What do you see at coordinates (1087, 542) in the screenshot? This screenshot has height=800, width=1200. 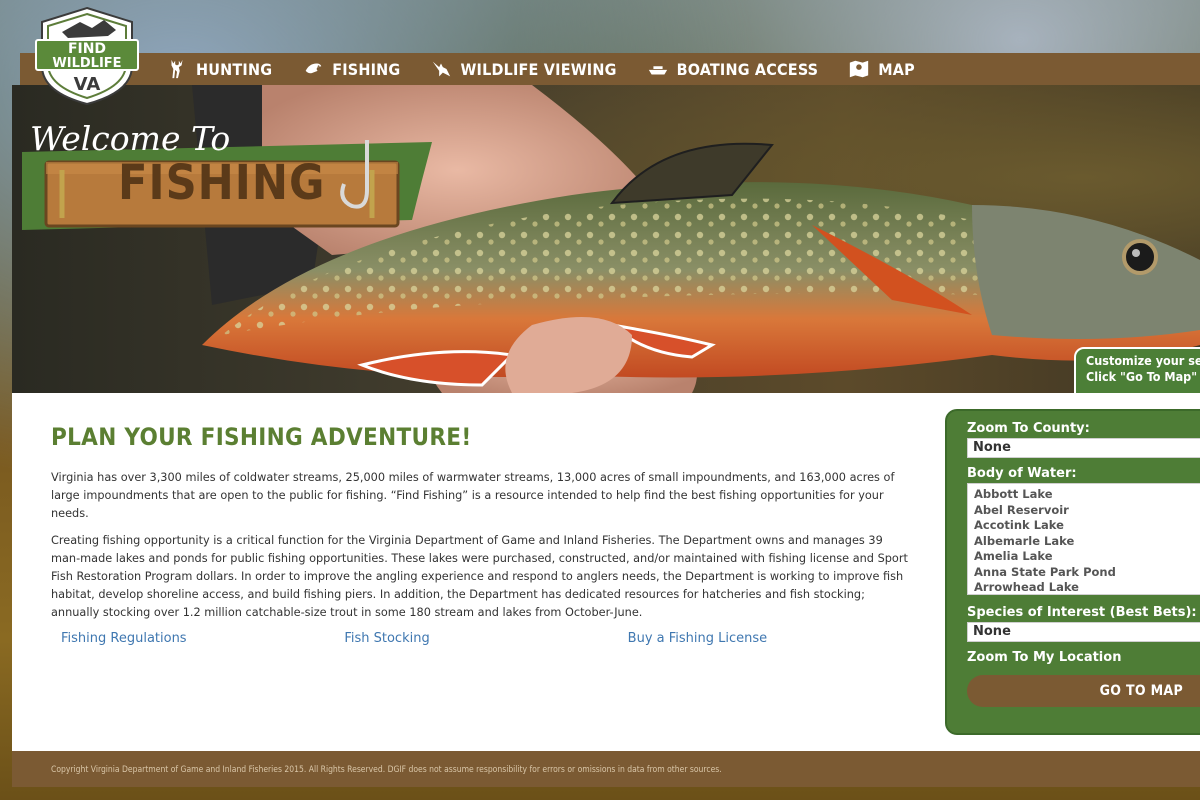 I see `water-option: Albemarle Lake` at bounding box center [1087, 542].